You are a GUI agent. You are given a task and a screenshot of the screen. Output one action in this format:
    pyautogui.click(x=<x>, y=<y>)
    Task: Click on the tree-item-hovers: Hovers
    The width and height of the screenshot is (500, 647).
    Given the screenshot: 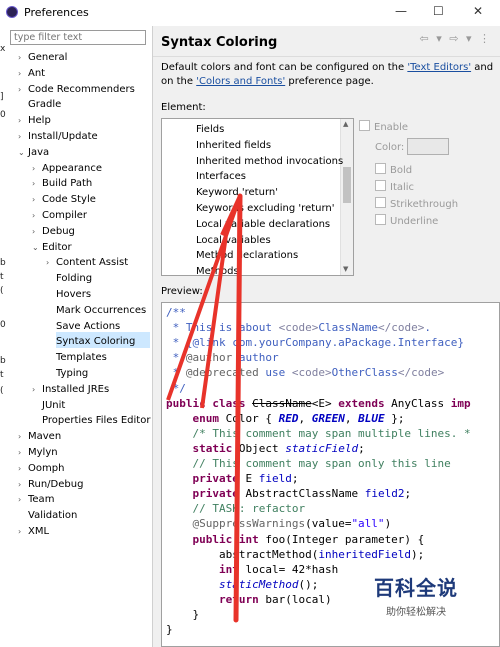 What is the action you would take?
    pyautogui.click(x=68, y=294)
    